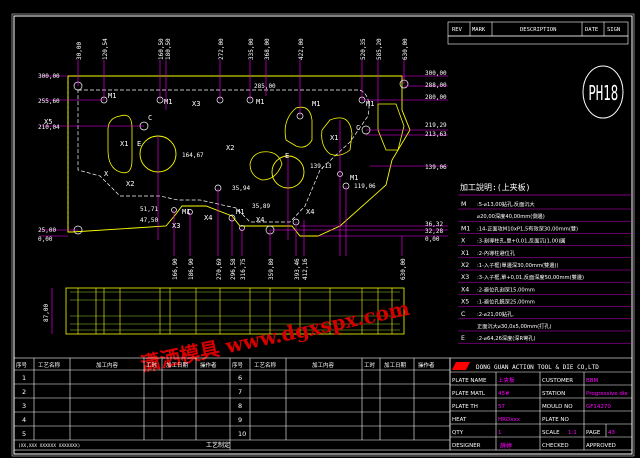 The height and width of the screenshot is (458, 640). What do you see at coordinates (271, 269) in the screenshot?
I see `bottom-dim-5: 359,80` at bounding box center [271, 269].